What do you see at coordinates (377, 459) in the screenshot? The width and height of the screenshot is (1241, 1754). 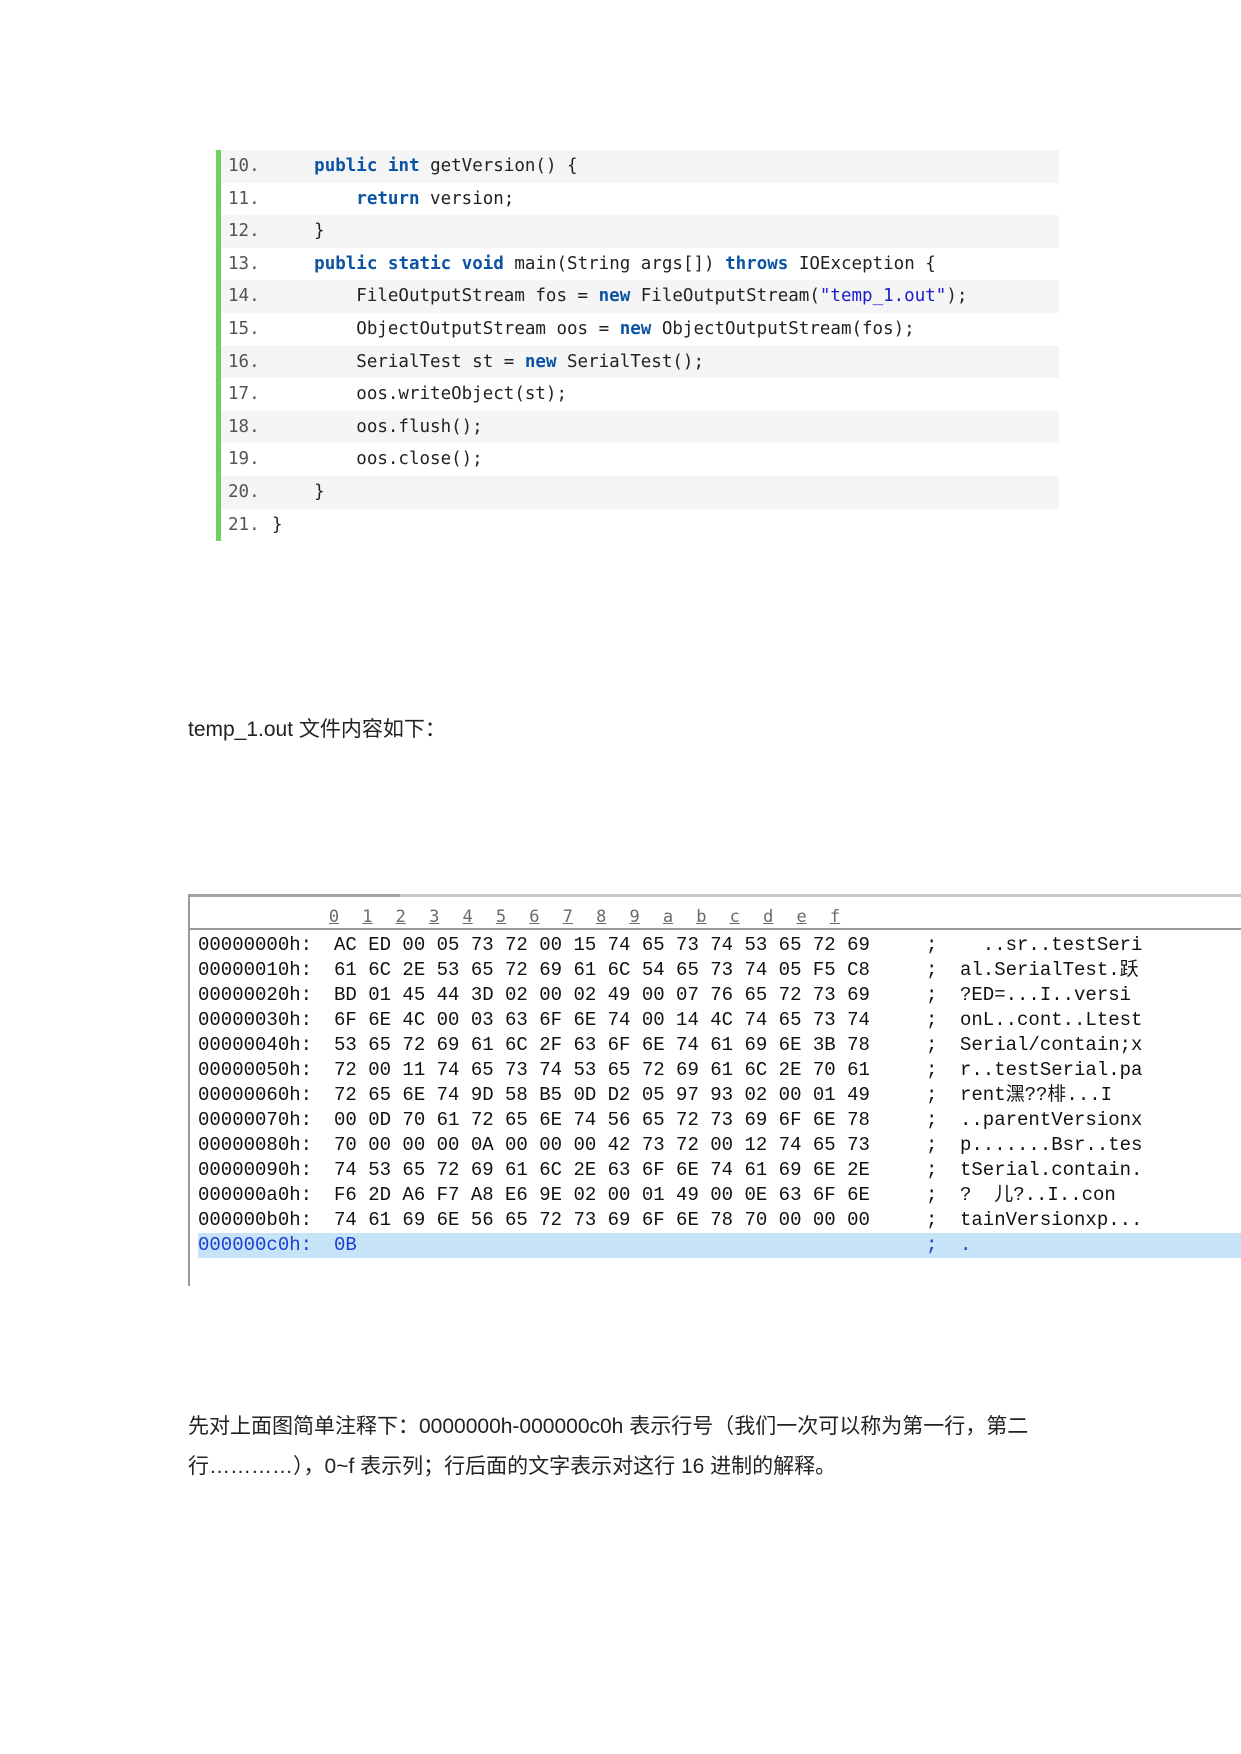 I see `code-token: oos.close();` at bounding box center [377, 459].